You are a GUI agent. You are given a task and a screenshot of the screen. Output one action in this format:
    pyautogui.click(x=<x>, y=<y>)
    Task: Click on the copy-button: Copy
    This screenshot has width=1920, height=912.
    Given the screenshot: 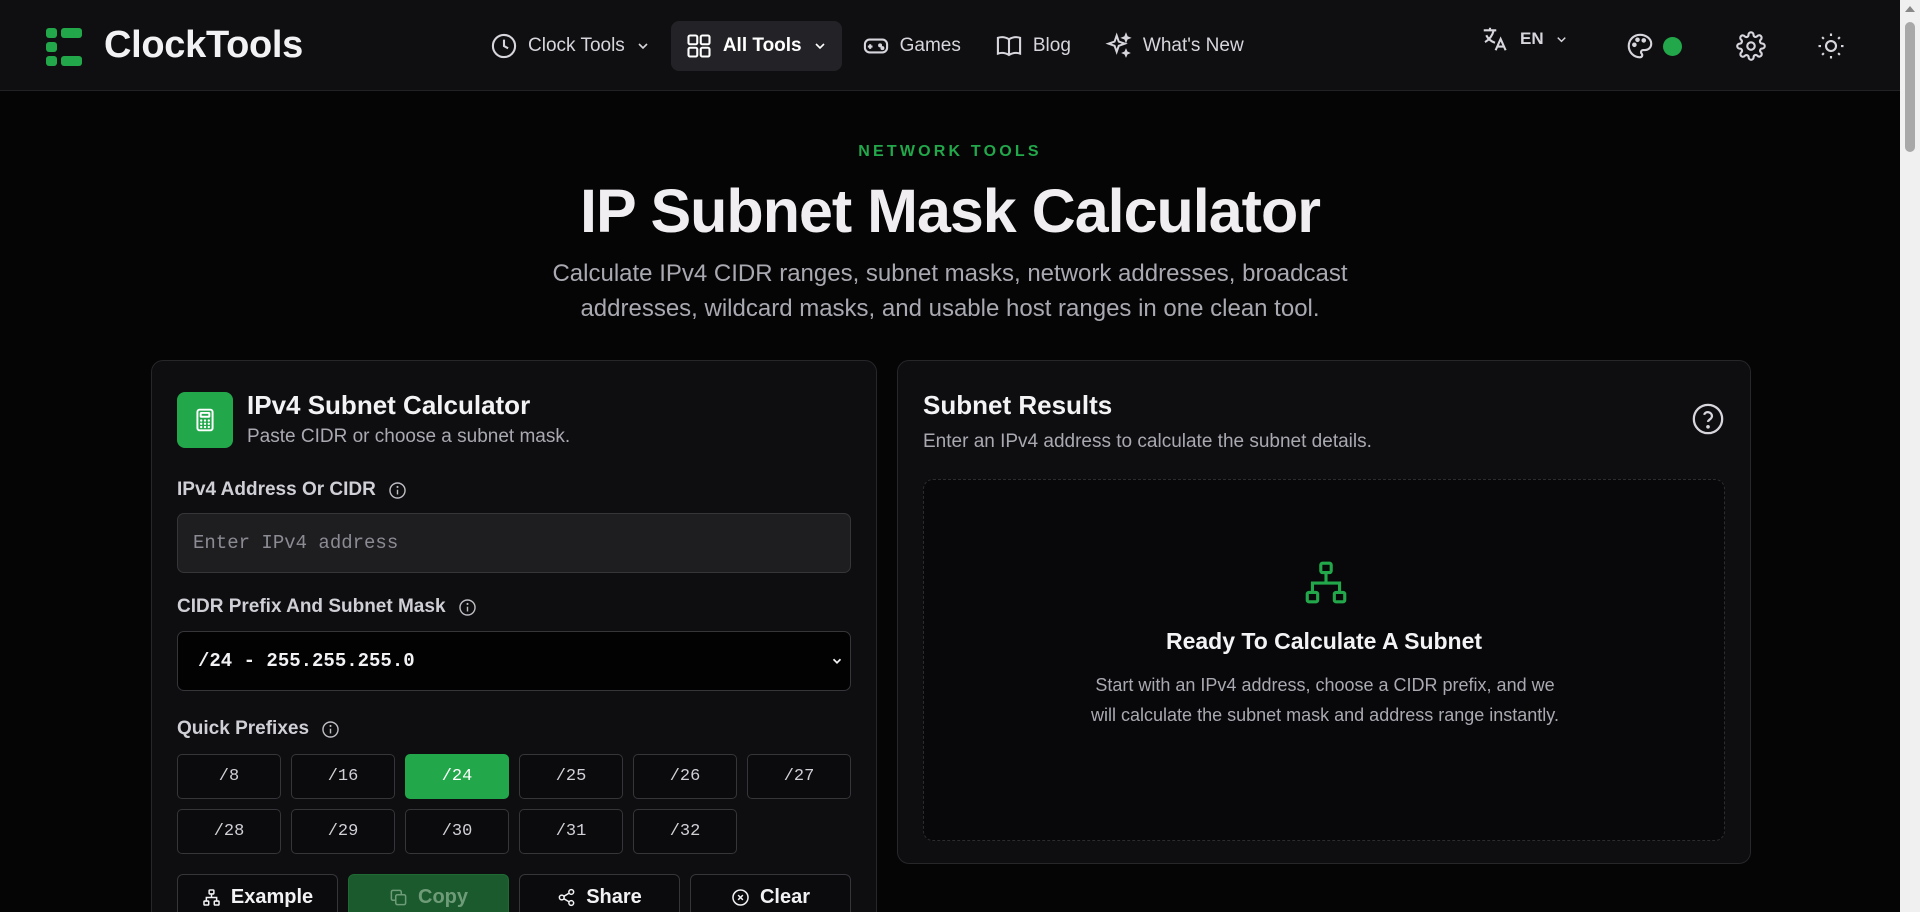 What is the action you would take?
    pyautogui.click(x=428, y=893)
    